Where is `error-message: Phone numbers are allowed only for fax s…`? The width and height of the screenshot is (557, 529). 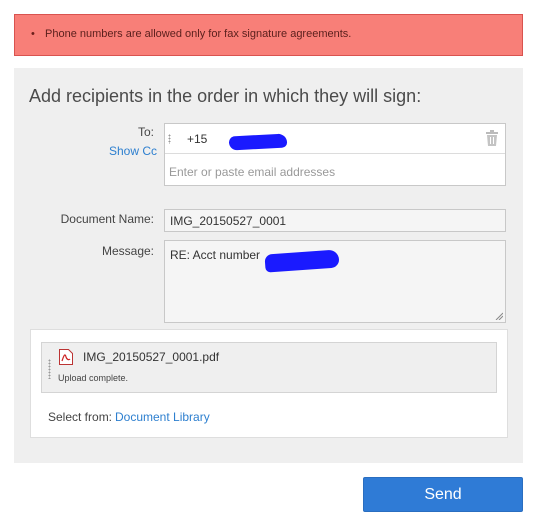
error-message: Phone numbers are allowed only for fax s… is located at coordinates (198, 34).